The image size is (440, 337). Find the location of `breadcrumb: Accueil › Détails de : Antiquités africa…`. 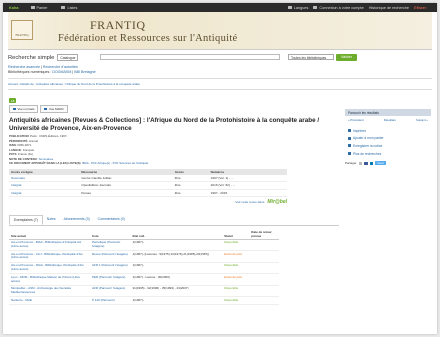

breadcrumb: Accueil › Détails de : Antiquités africa… is located at coordinates (220, 84).